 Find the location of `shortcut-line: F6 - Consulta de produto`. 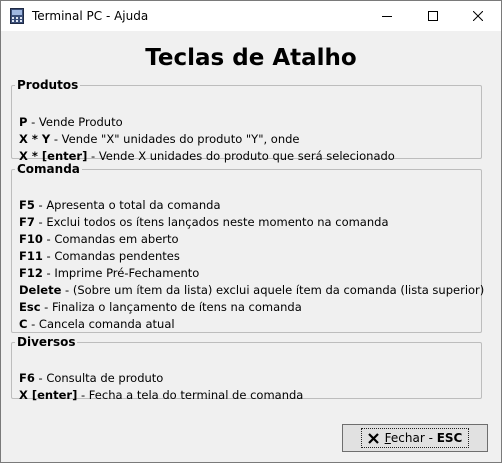

shortcut-line: F6 - Consulta de produto is located at coordinates (91, 378).